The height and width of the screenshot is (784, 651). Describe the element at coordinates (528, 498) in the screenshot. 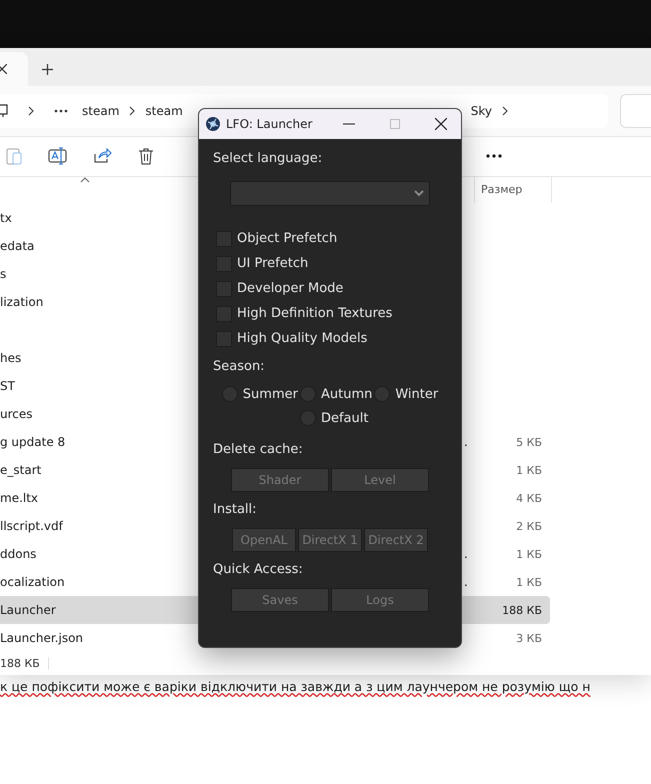

I see `file-size: 4 КБ` at that location.